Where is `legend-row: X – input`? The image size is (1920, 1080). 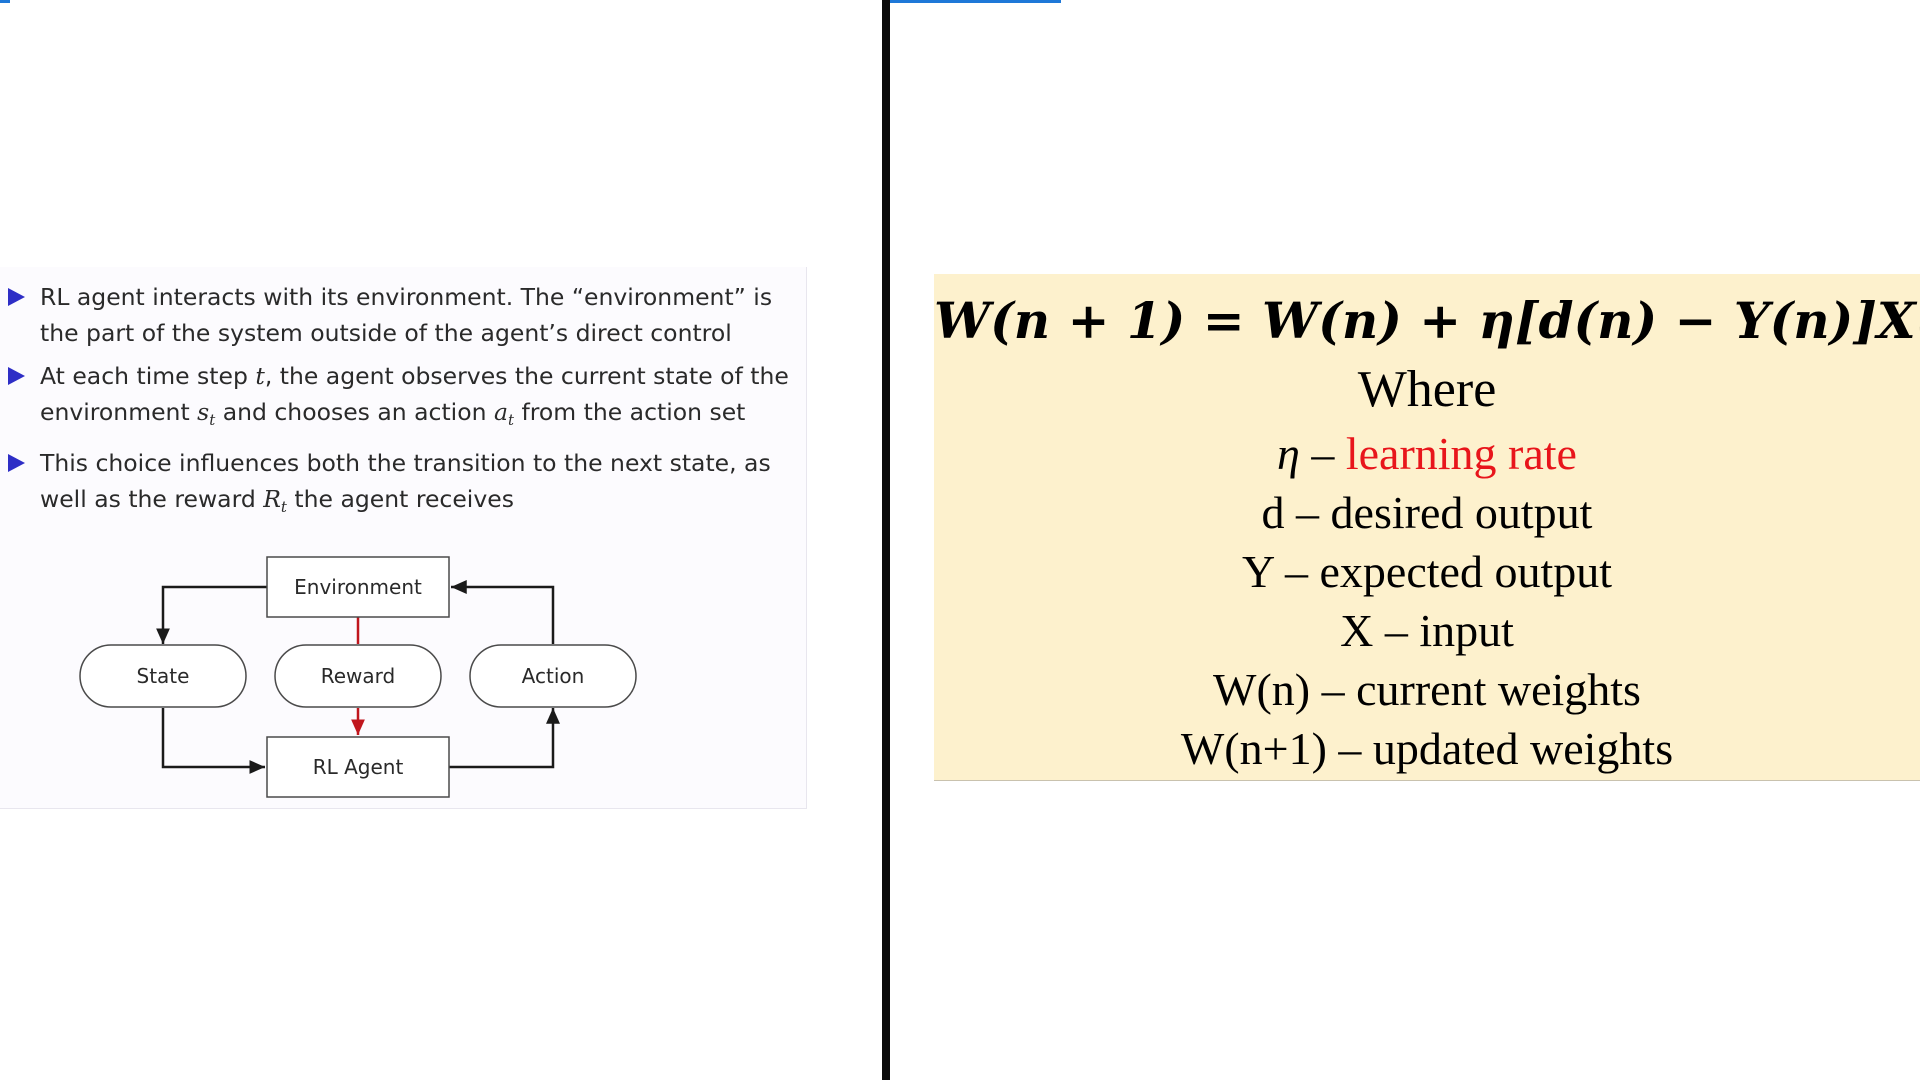
legend-row: X – input is located at coordinates (1427, 630).